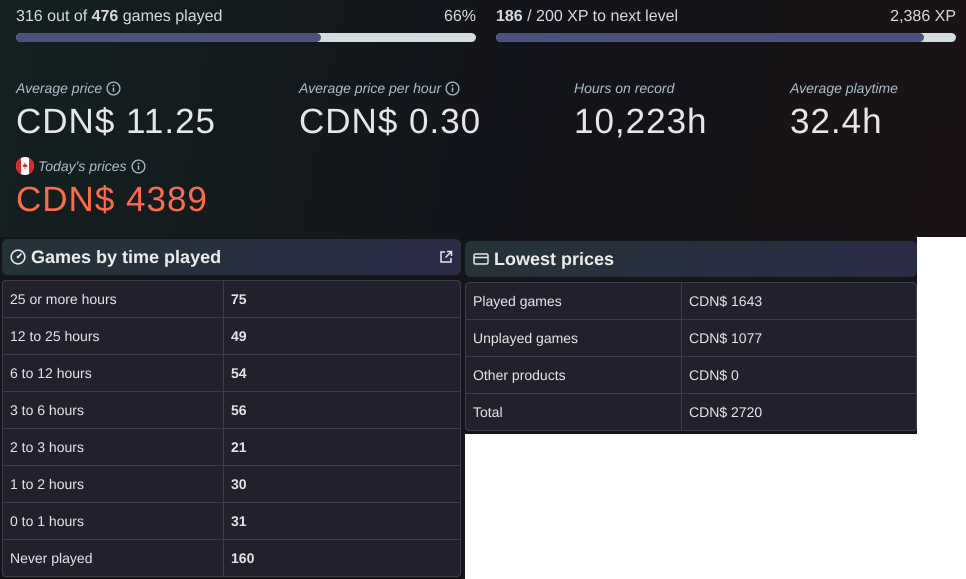 Image resolution: width=966 pixels, height=579 pixels. What do you see at coordinates (837, 122) in the screenshot?
I see `stat-value: 32.4h` at bounding box center [837, 122].